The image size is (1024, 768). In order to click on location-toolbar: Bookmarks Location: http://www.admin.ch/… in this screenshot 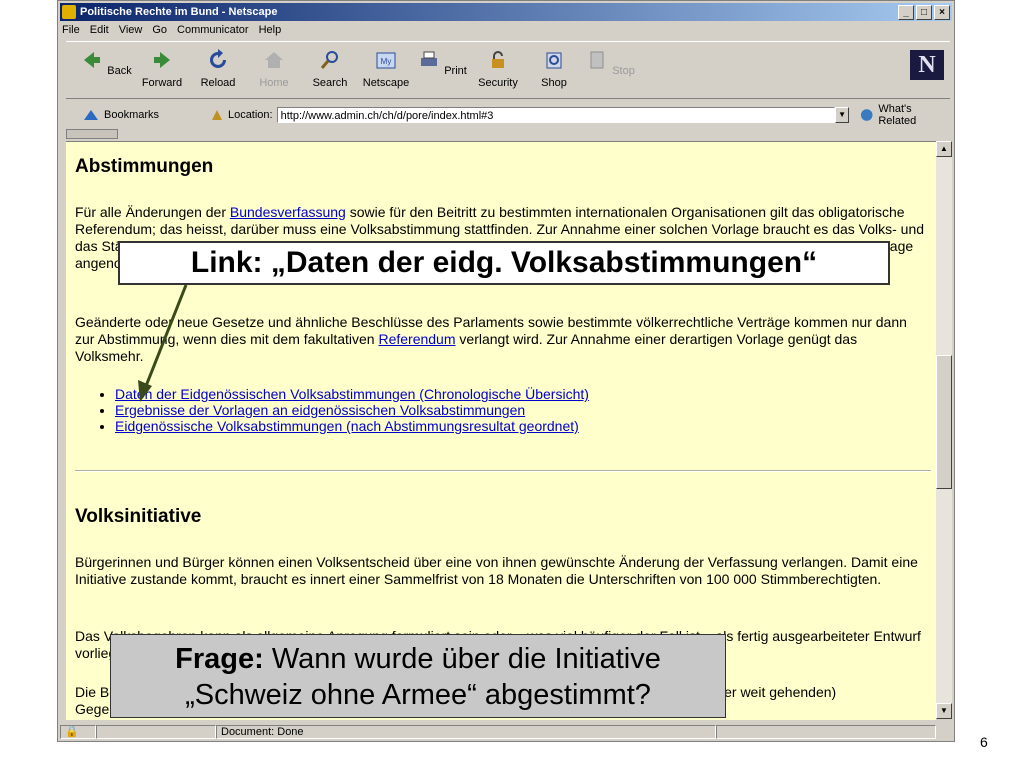, I will do `click(508, 115)`.